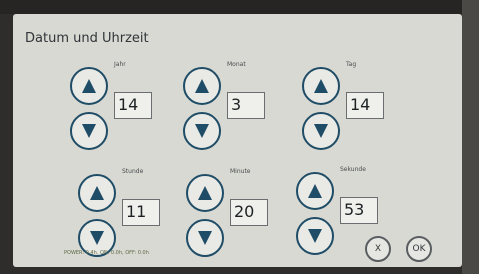  What do you see at coordinates (106, 253) in the screenshot?
I see `status-line: POWER: 0.4h, ON: 0.0h, OFF: 0.0h` at bounding box center [106, 253].